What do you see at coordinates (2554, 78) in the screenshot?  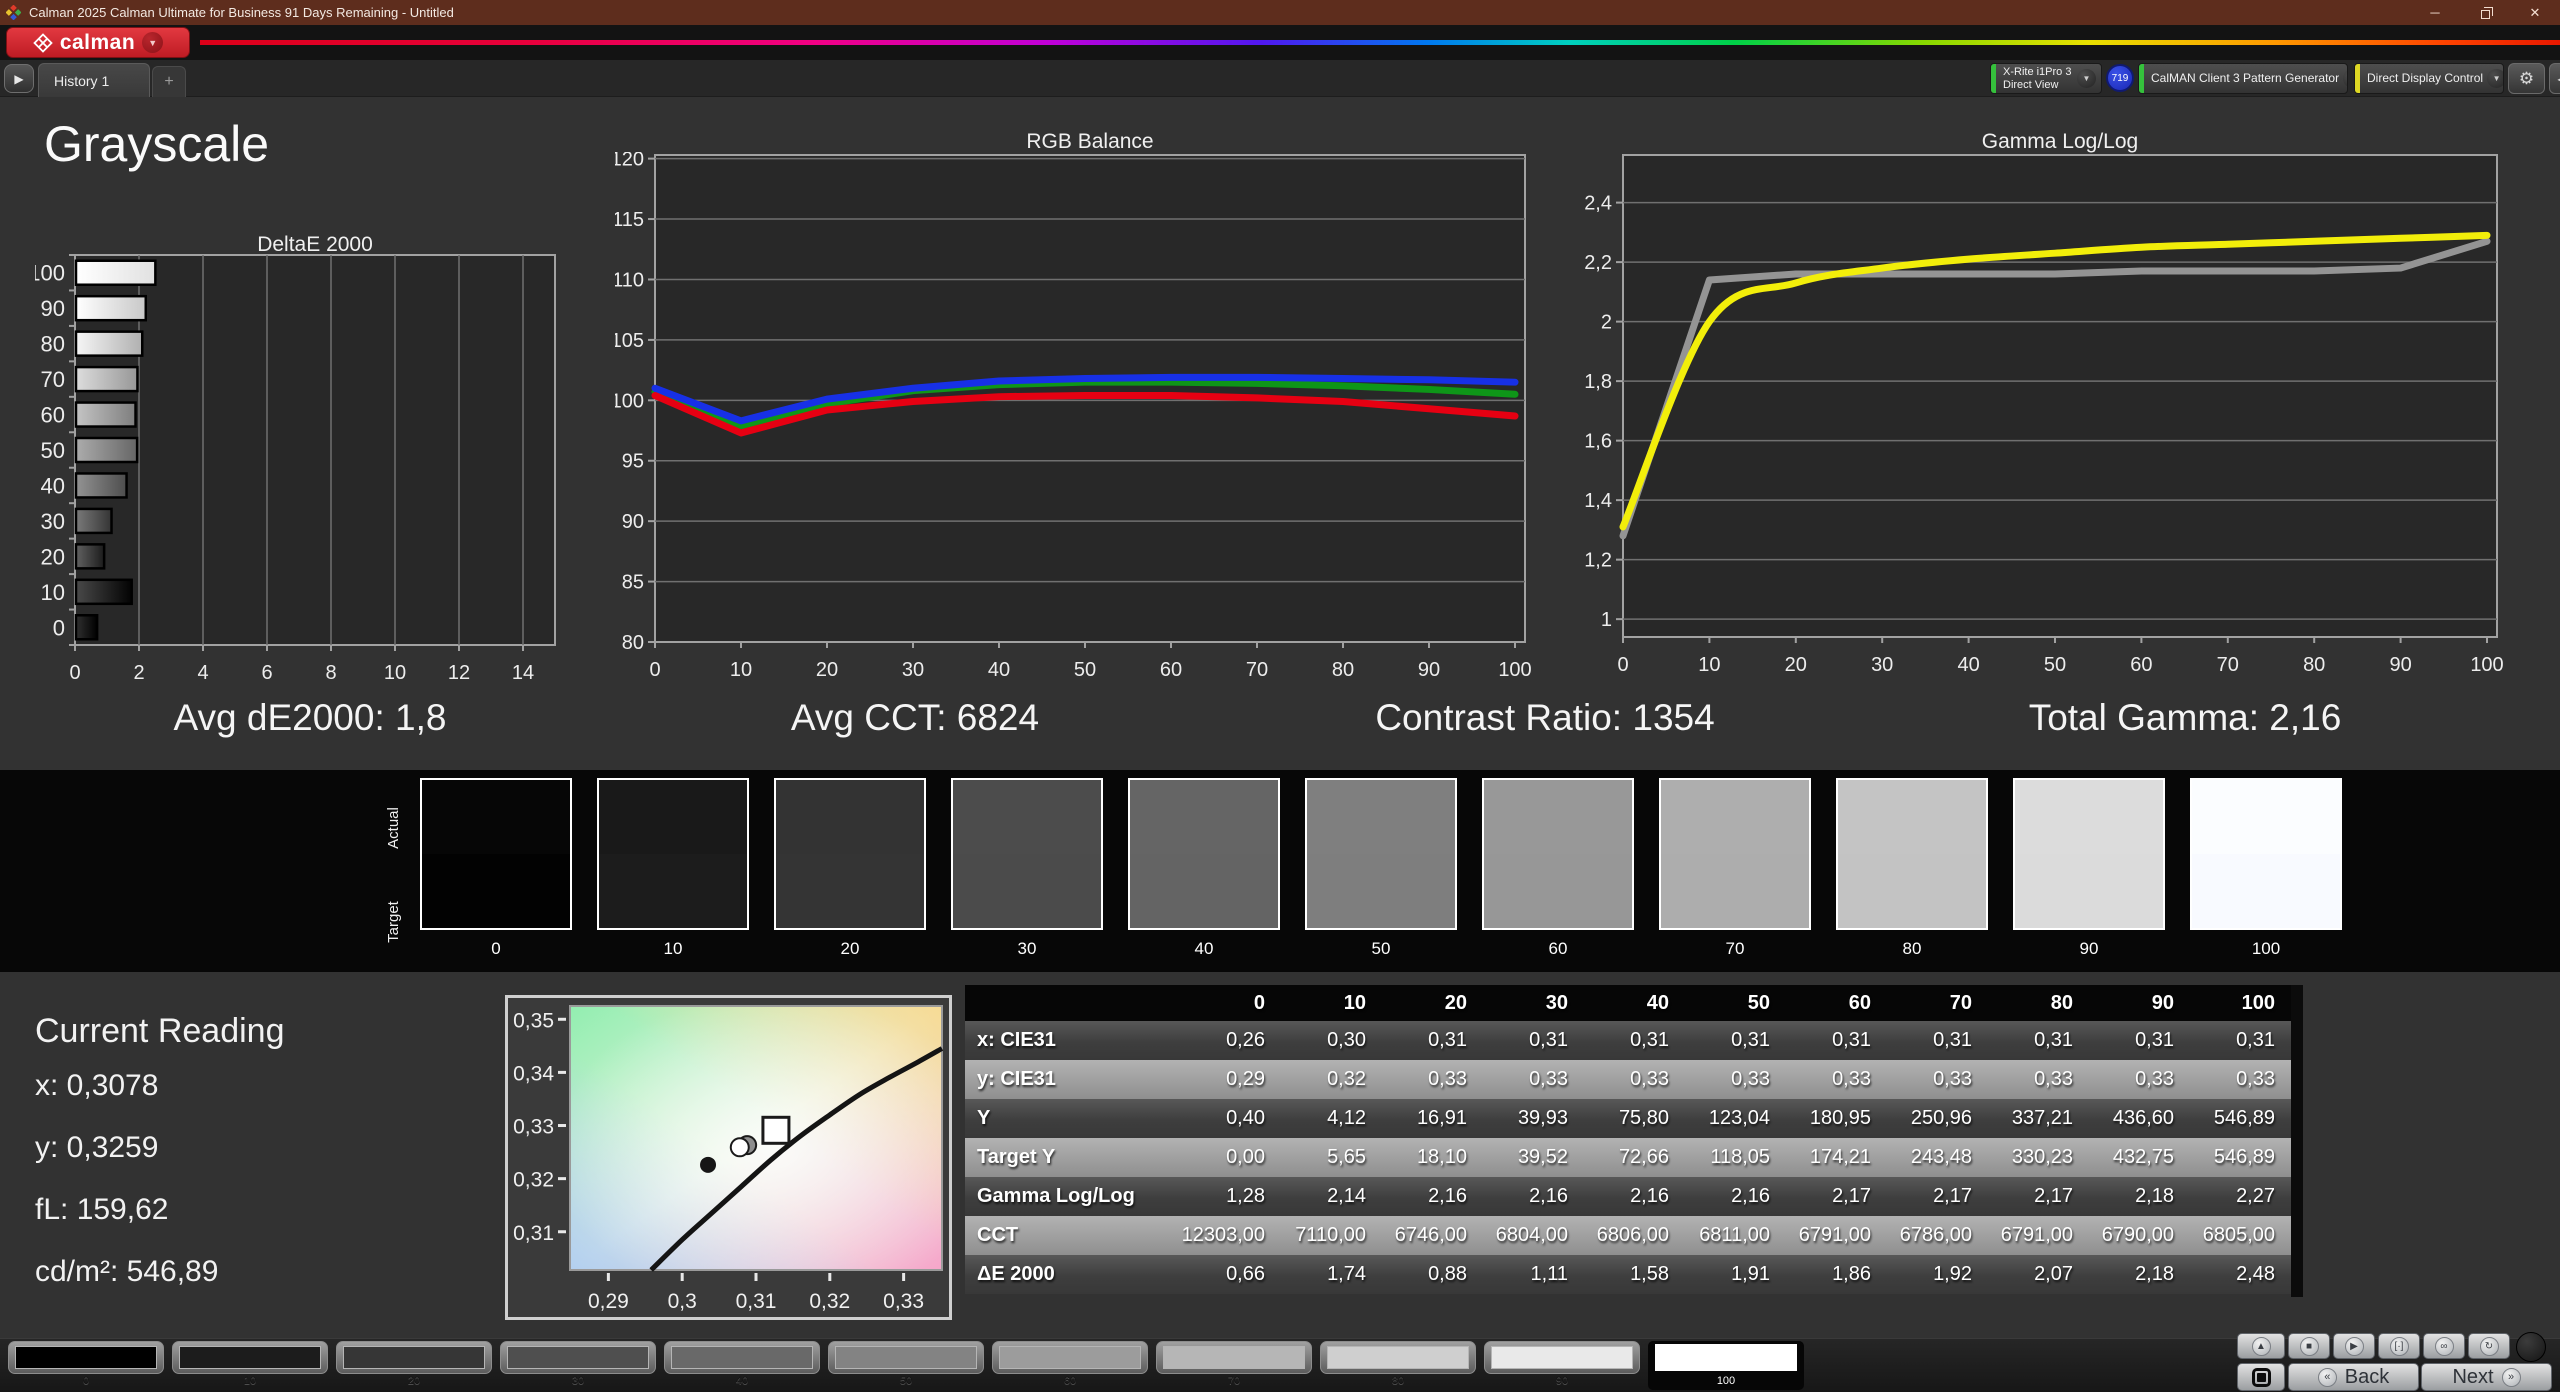 I see `collapse-panel-button: ◀` at bounding box center [2554, 78].